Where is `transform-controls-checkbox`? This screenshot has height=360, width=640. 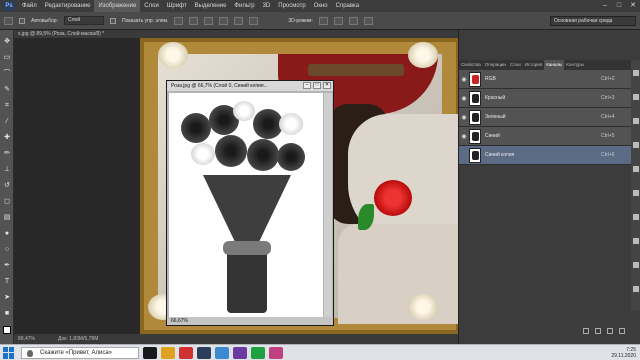 transform-controls-checkbox is located at coordinates (112, 20).